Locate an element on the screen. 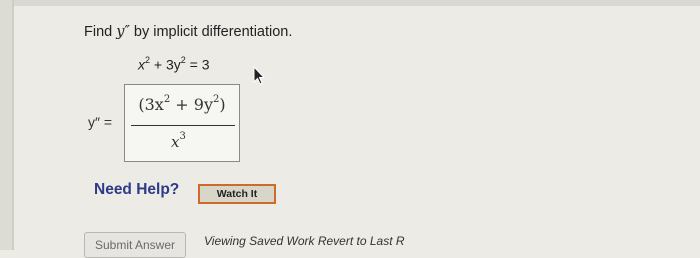 The image size is (700, 258). denominator-exp: 3 is located at coordinates (182, 136).